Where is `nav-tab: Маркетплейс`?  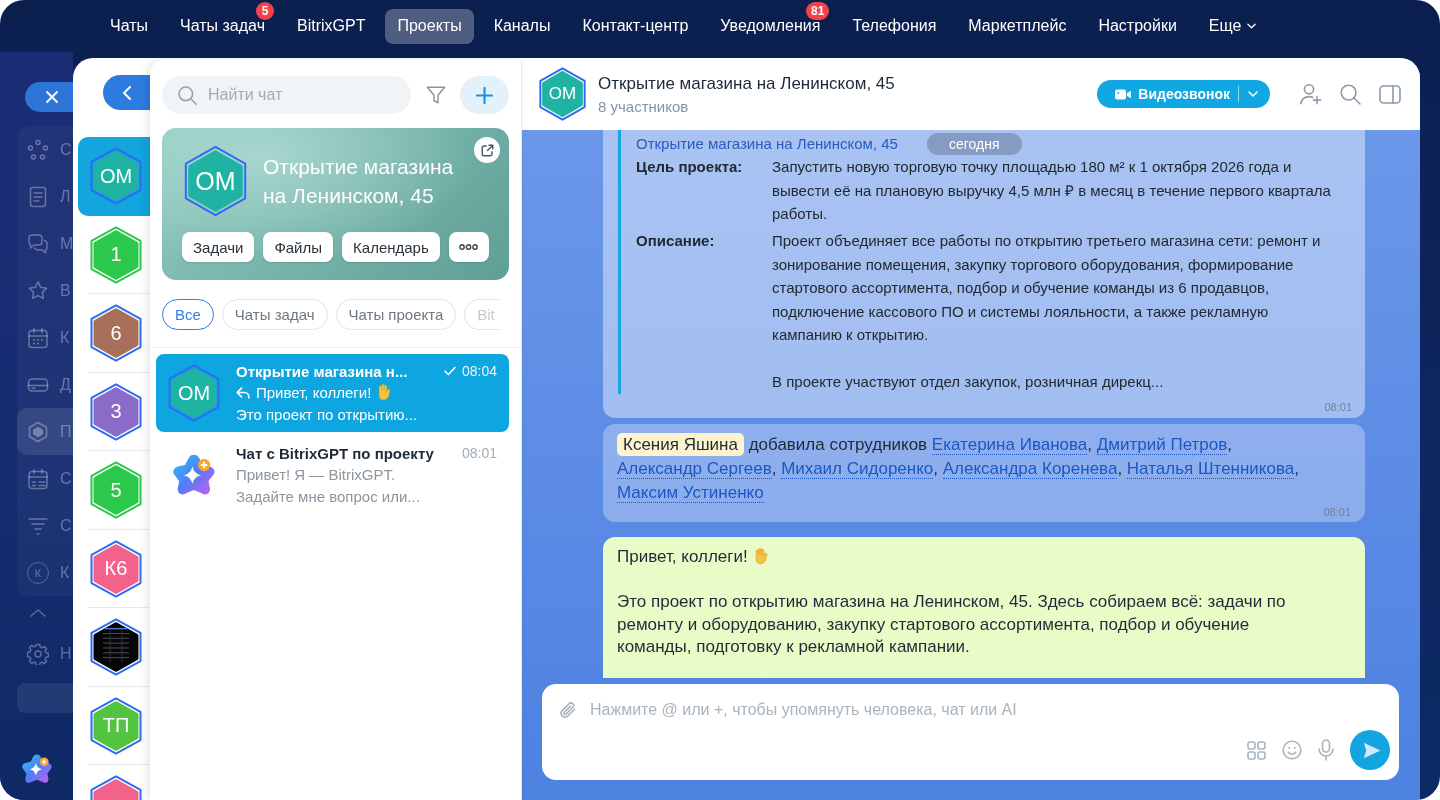 nav-tab: Маркетплейс is located at coordinates (1017, 26).